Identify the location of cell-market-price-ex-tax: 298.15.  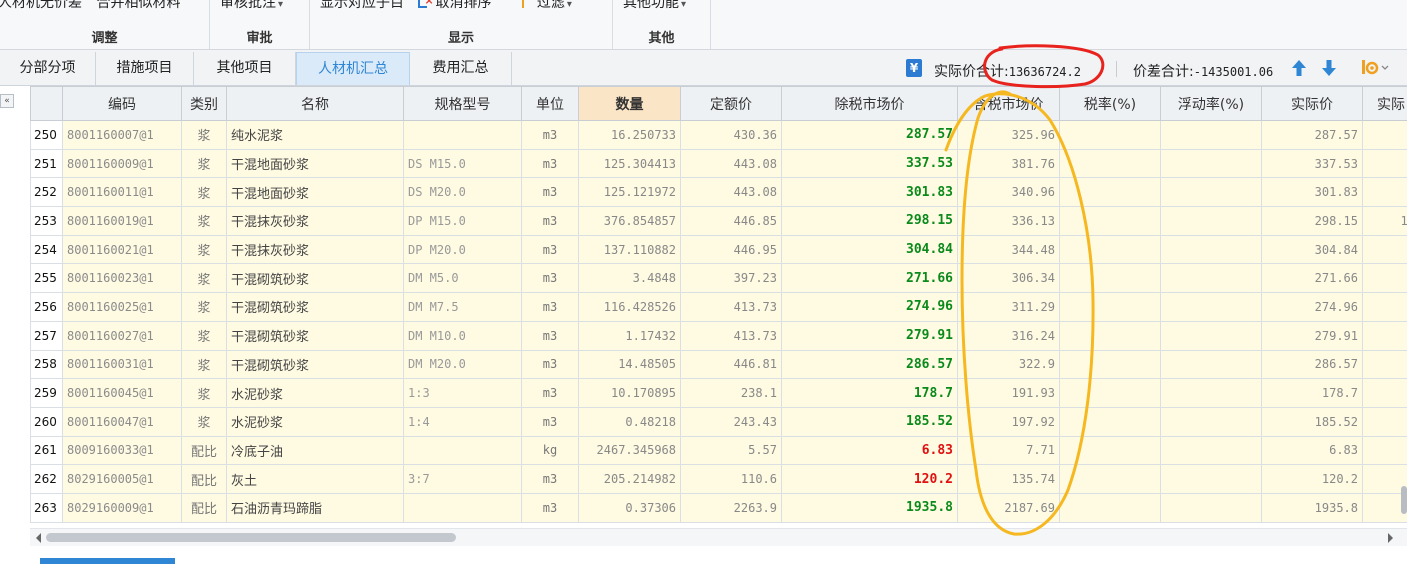
(869, 221).